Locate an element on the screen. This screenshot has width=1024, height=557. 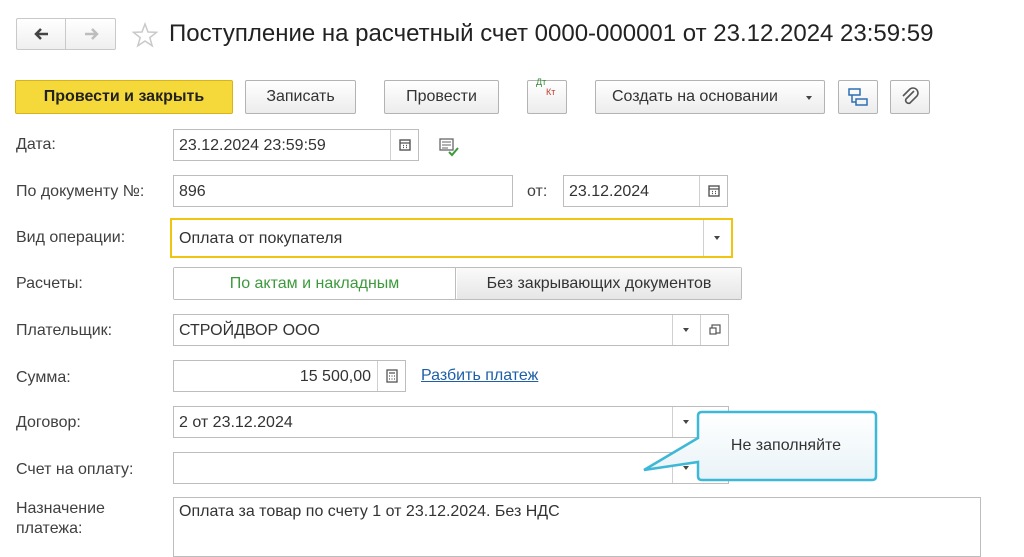
create-based-on-label: Создать на основании is located at coordinates (695, 96).